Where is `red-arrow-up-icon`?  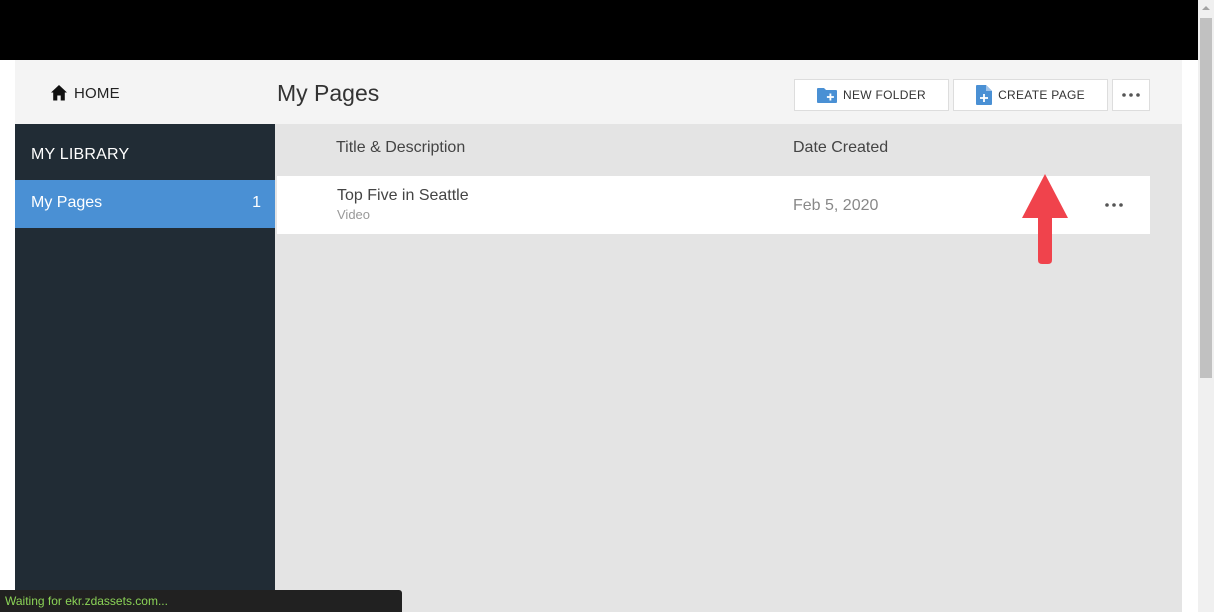
red-arrow-up-icon is located at coordinates (1045, 219).